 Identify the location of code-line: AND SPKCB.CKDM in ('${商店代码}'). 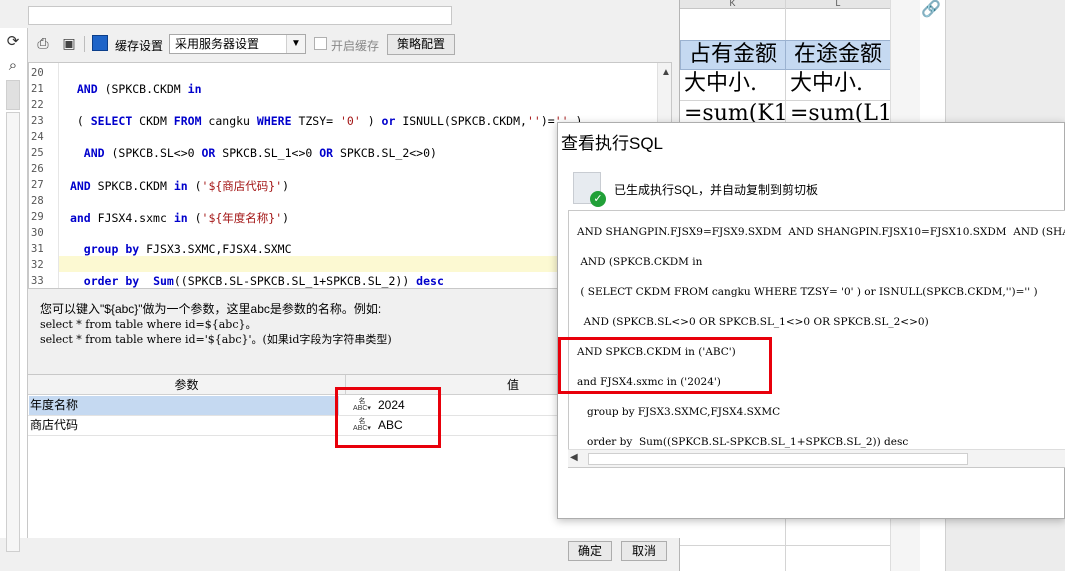
(179, 186).